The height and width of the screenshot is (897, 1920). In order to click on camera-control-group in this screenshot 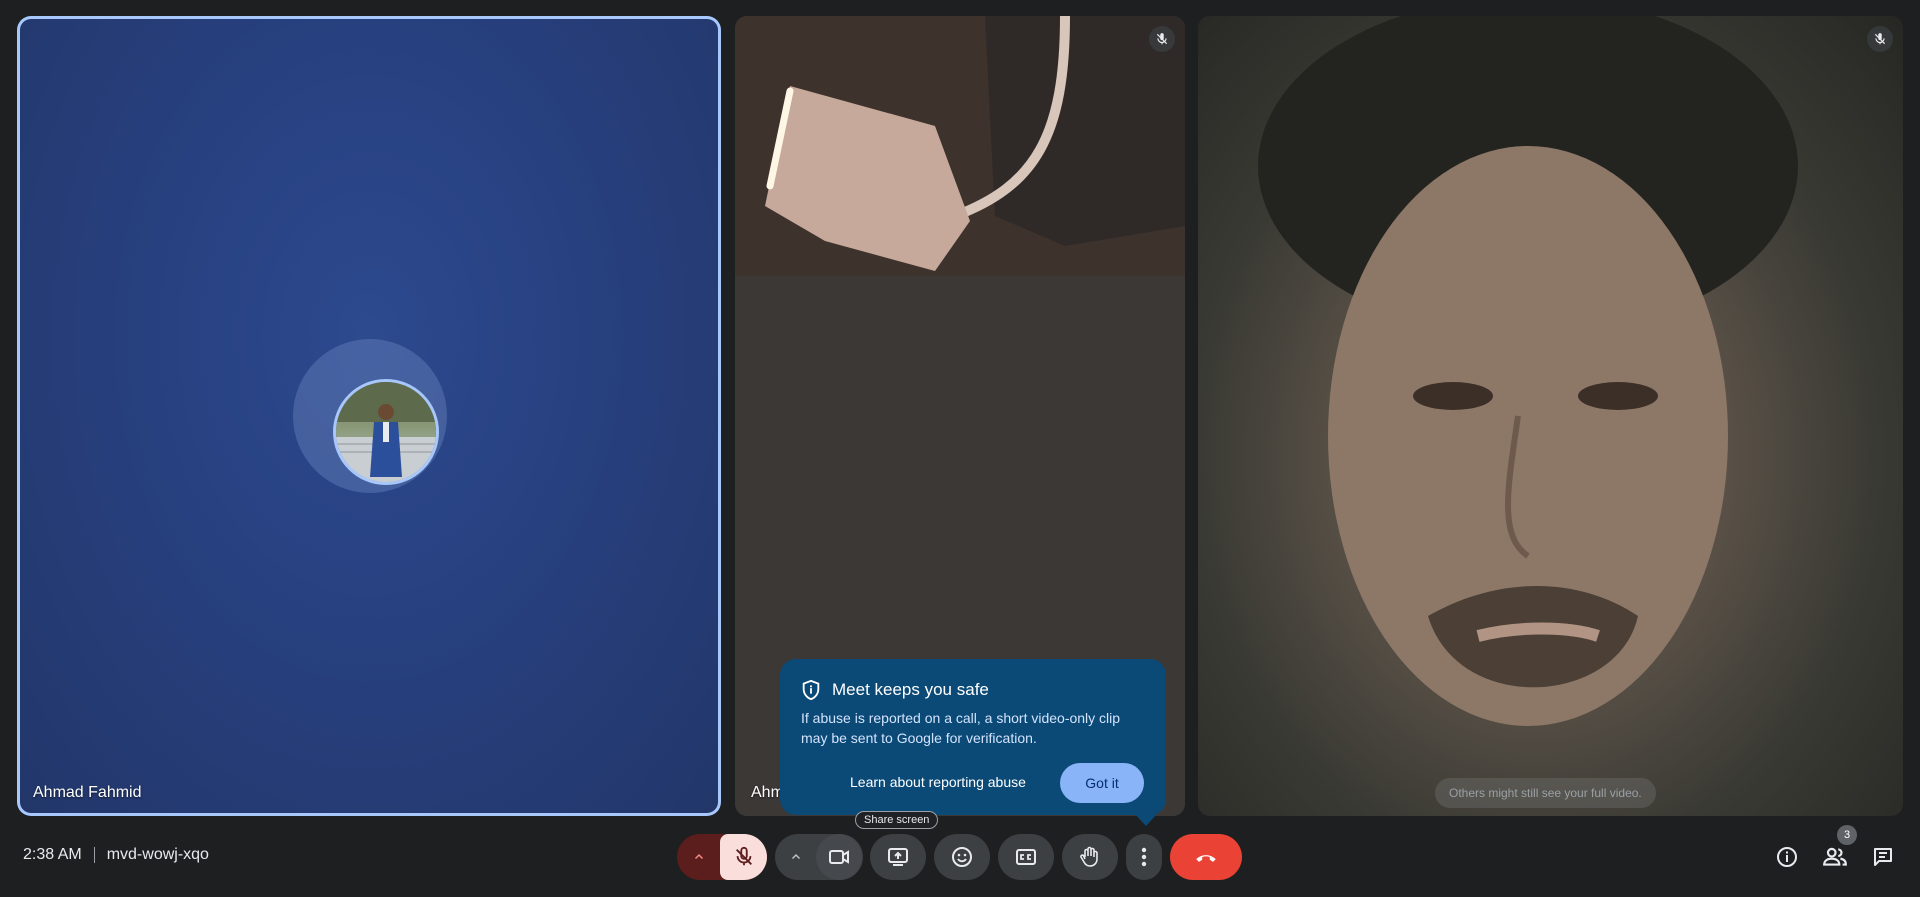, I will do `click(819, 857)`.